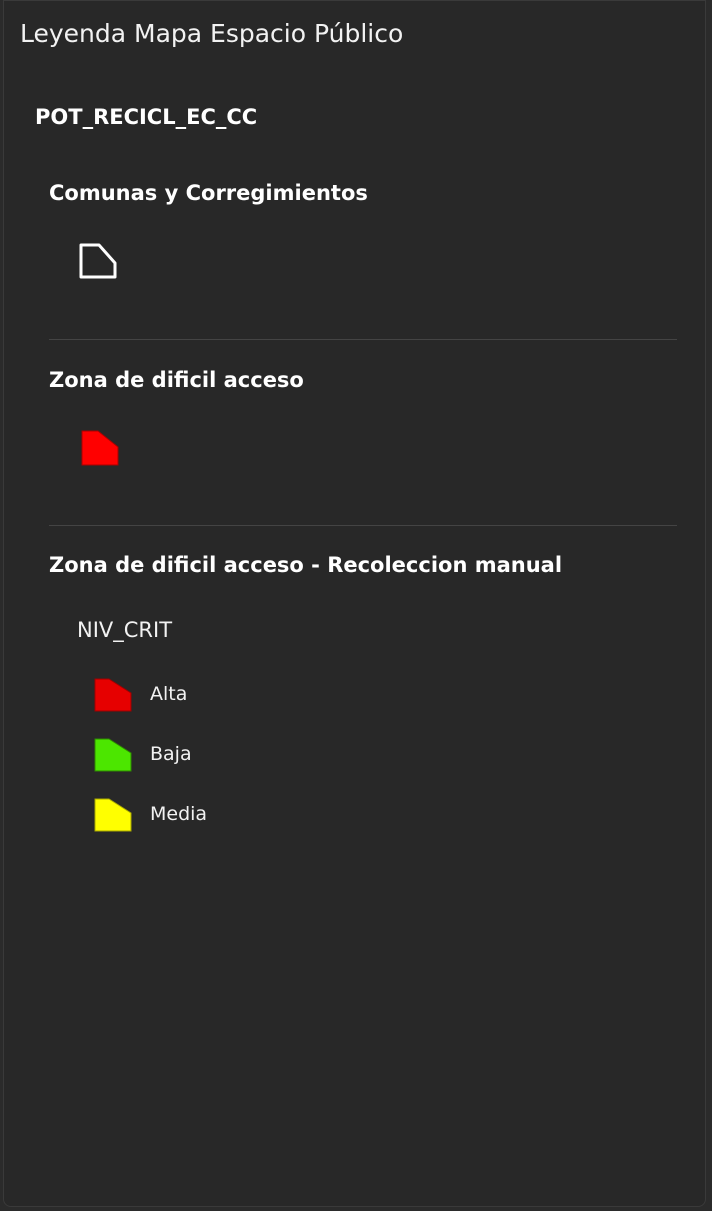 The image size is (712, 1211). What do you see at coordinates (179, 814) in the screenshot?
I see `class-label-media: Media` at bounding box center [179, 814].